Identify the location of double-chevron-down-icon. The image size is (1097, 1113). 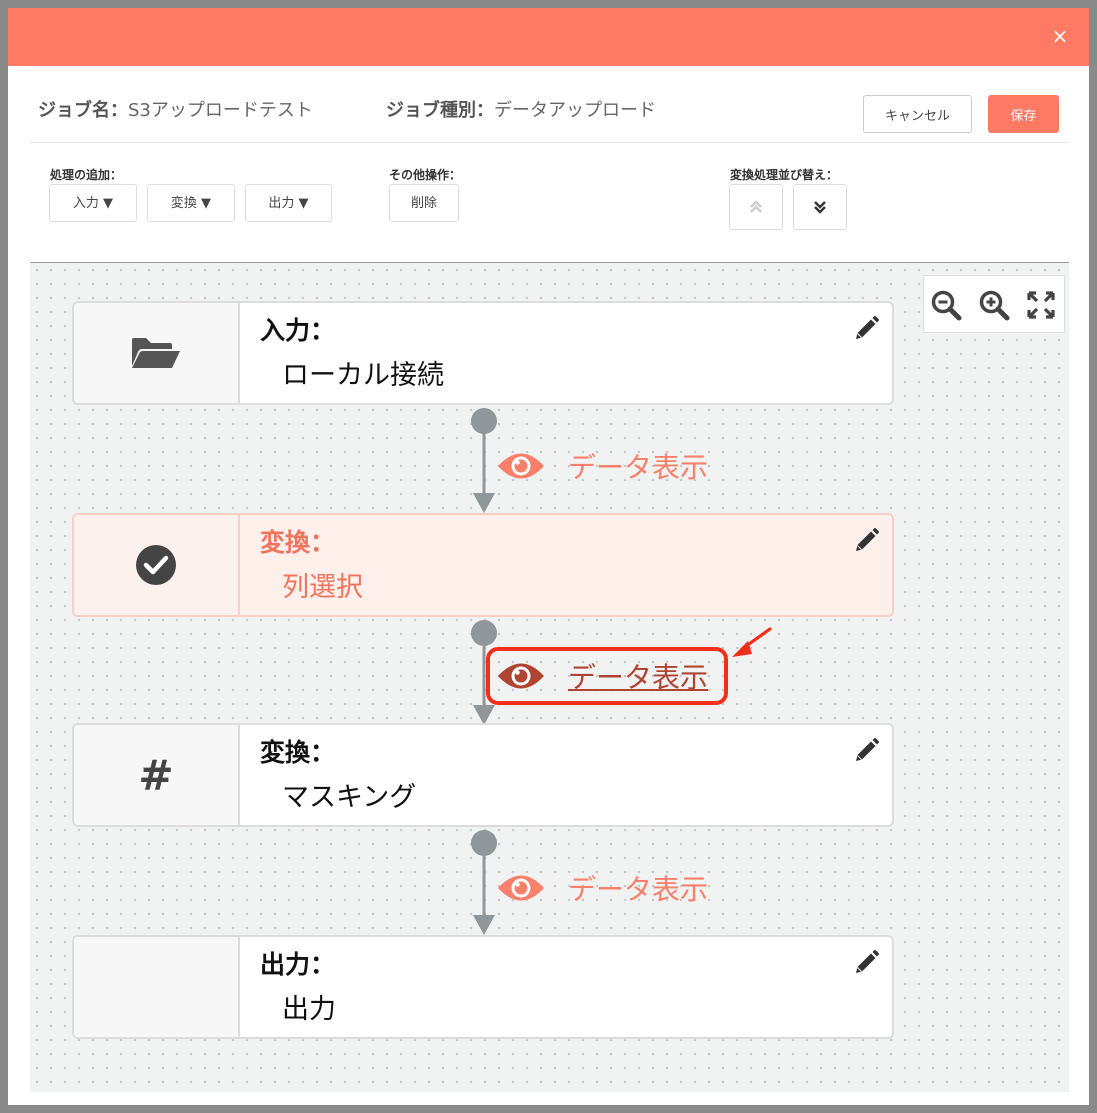
(820, 207).